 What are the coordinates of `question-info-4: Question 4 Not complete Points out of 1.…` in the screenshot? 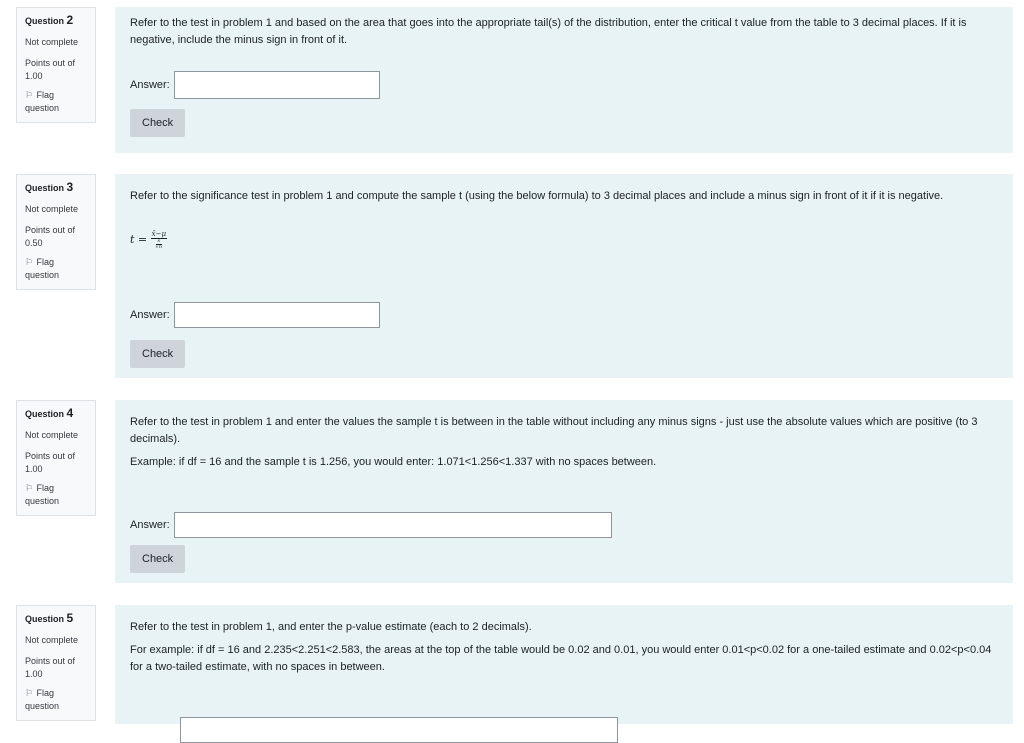 It's located at (56, 458).